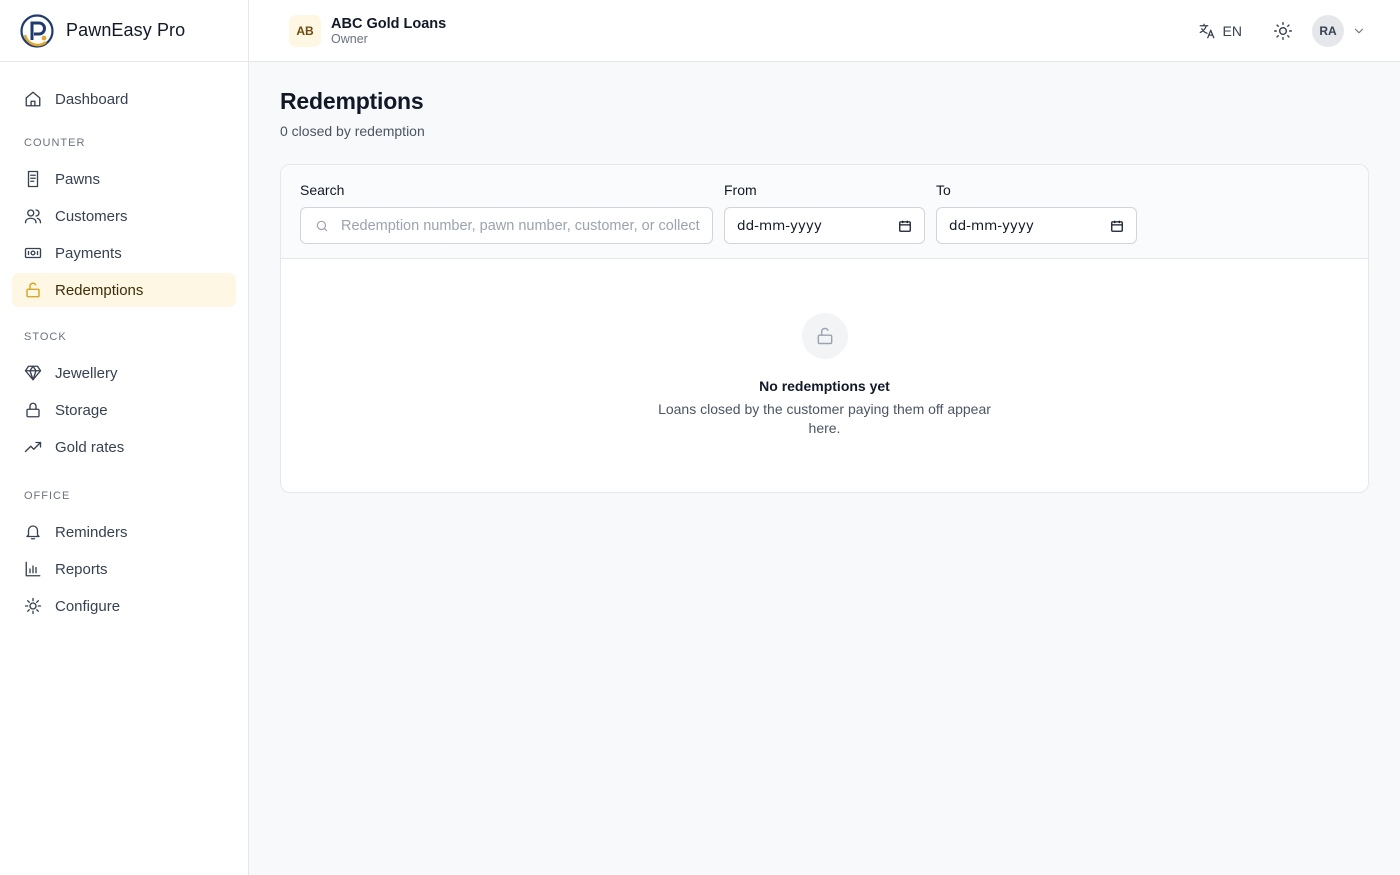  What do you see at coordinates (33, 373) in the screenshot?
I see `gem-icon` at bounding box center [33, 373].